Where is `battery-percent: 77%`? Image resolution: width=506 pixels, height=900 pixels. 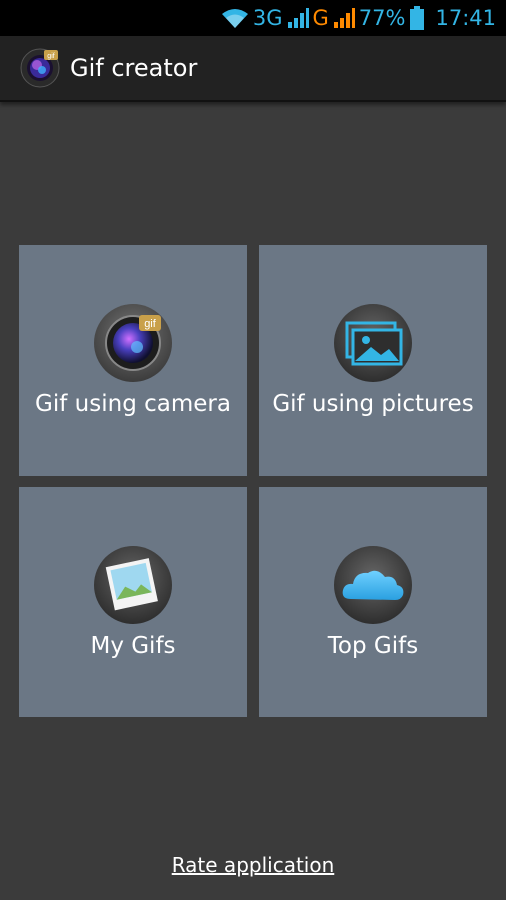
battery-percent: 77% is located at coordinates (382, 18).